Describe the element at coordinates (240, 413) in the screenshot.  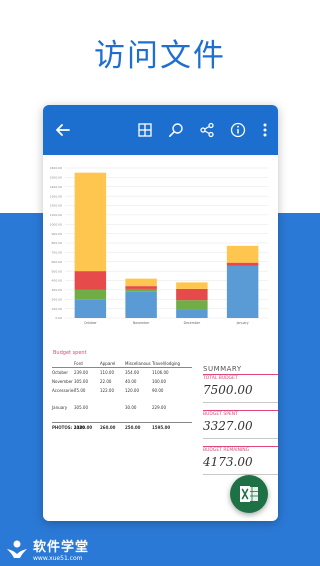
I see `summary-label: BUDGET SPENT` at that location.